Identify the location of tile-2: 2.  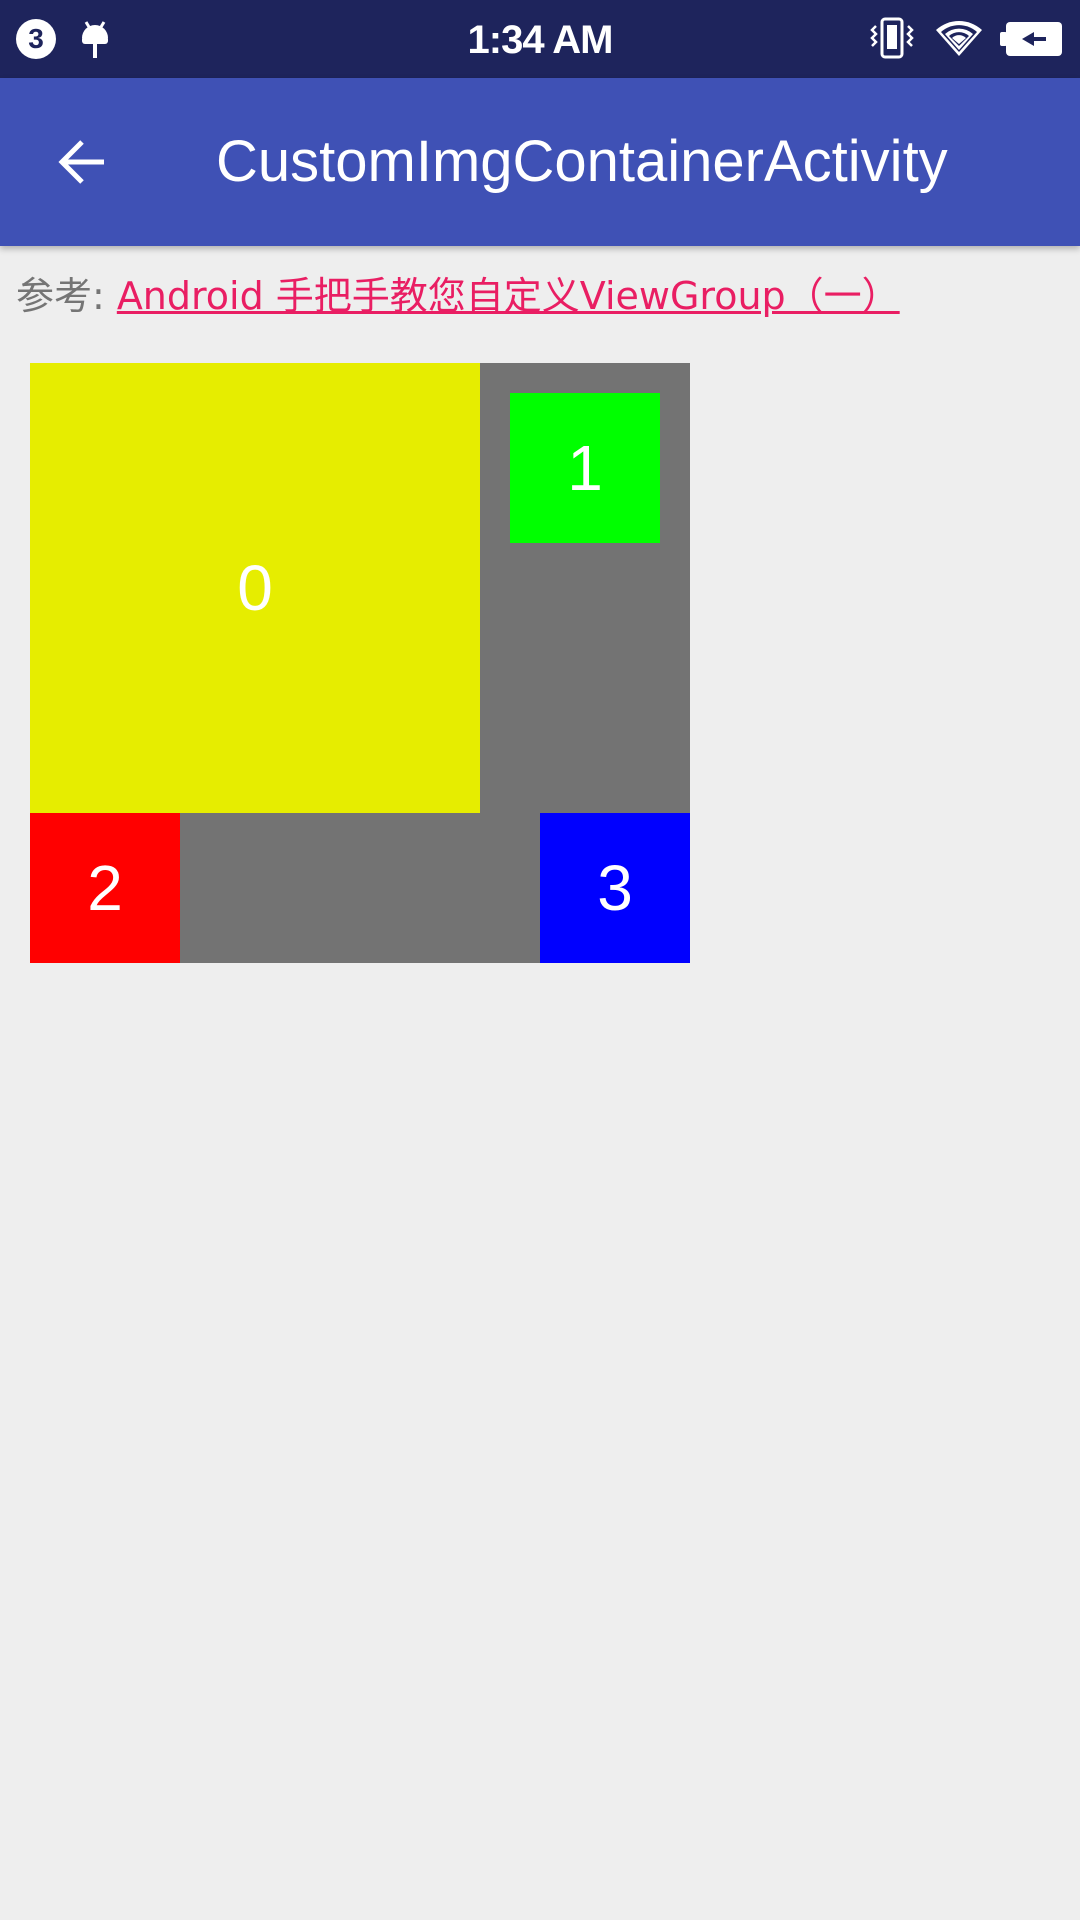
(105, 888).